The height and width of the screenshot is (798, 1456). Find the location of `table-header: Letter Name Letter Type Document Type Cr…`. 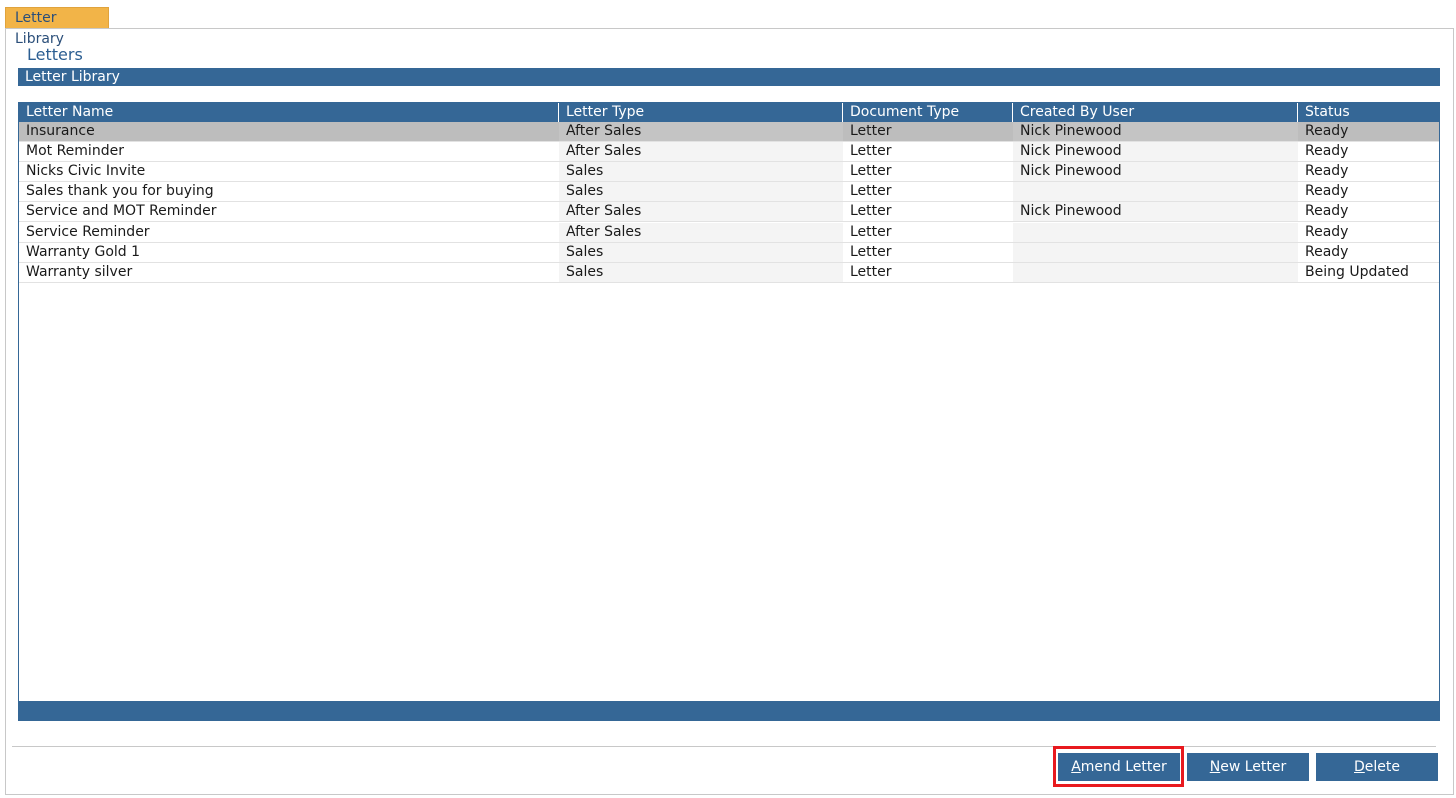

table-header: Letter Name Letter Type Document Type Cr… is located at coordinates (729, 112).